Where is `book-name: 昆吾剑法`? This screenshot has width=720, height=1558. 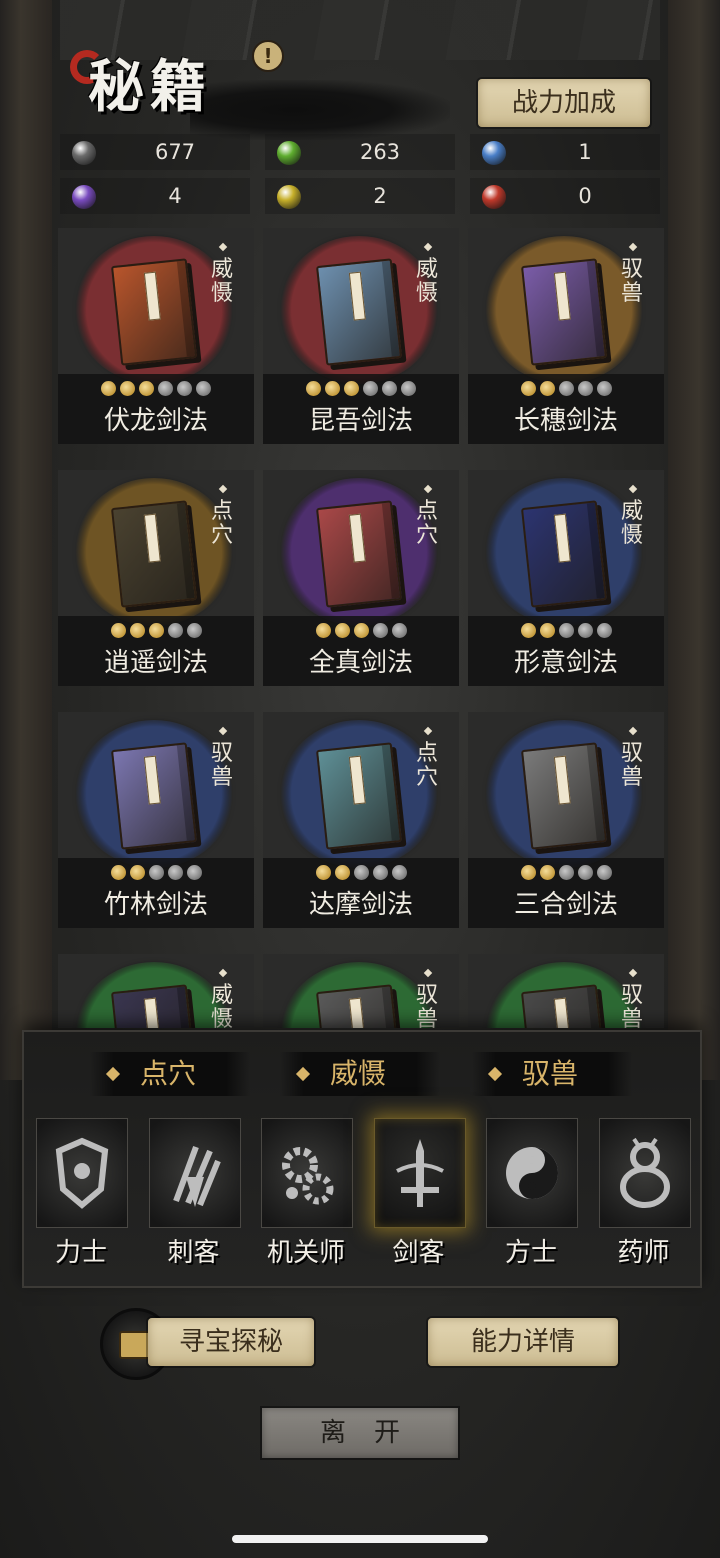
book-name: 昆吾剑法 is located at coordinates (360, 421).